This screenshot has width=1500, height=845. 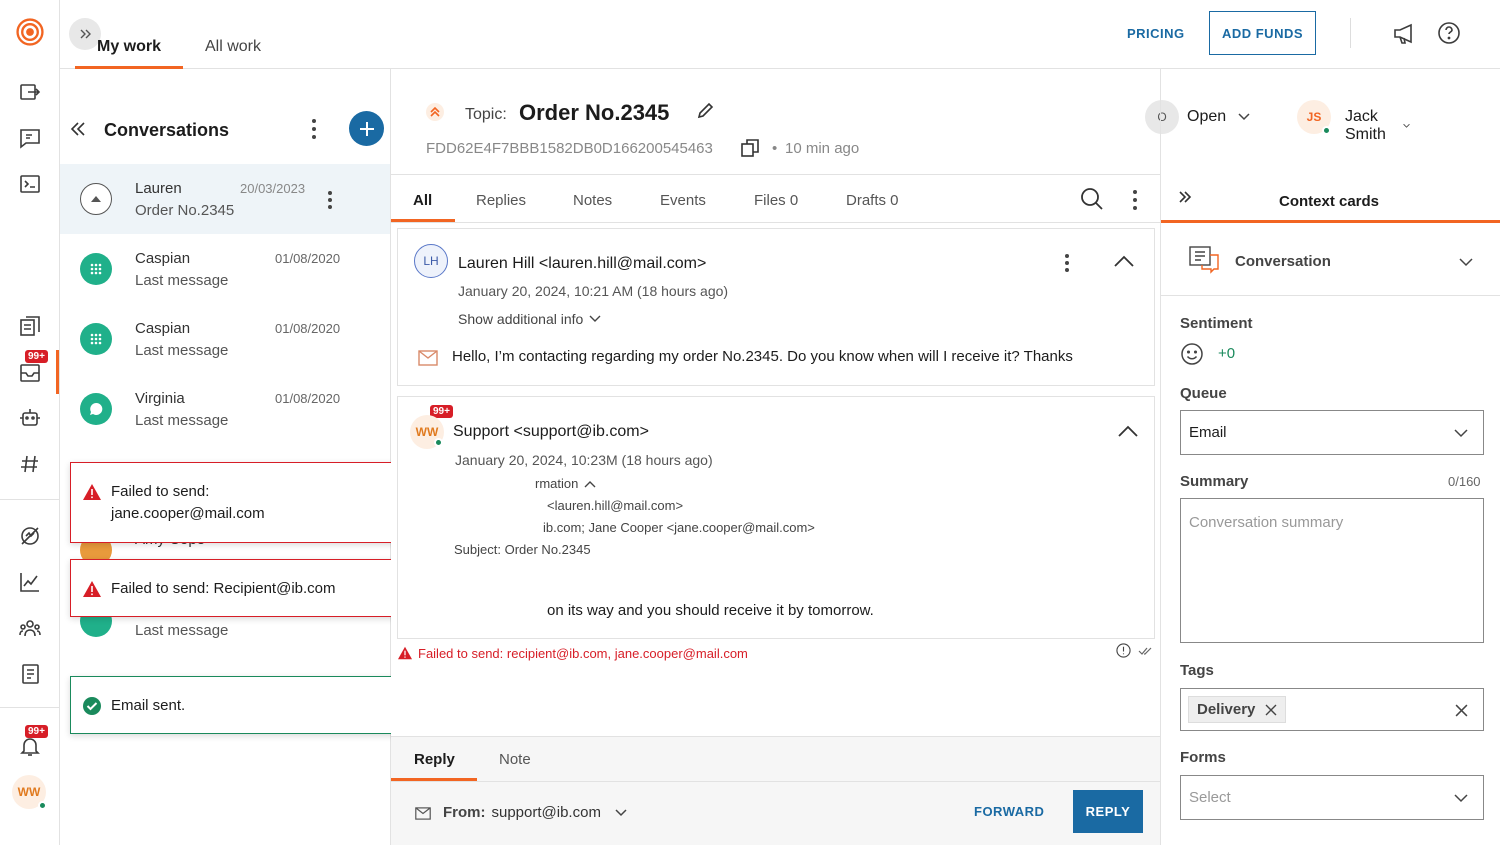 I want to click on queue-select: Email, so click(x=1332, y=432).